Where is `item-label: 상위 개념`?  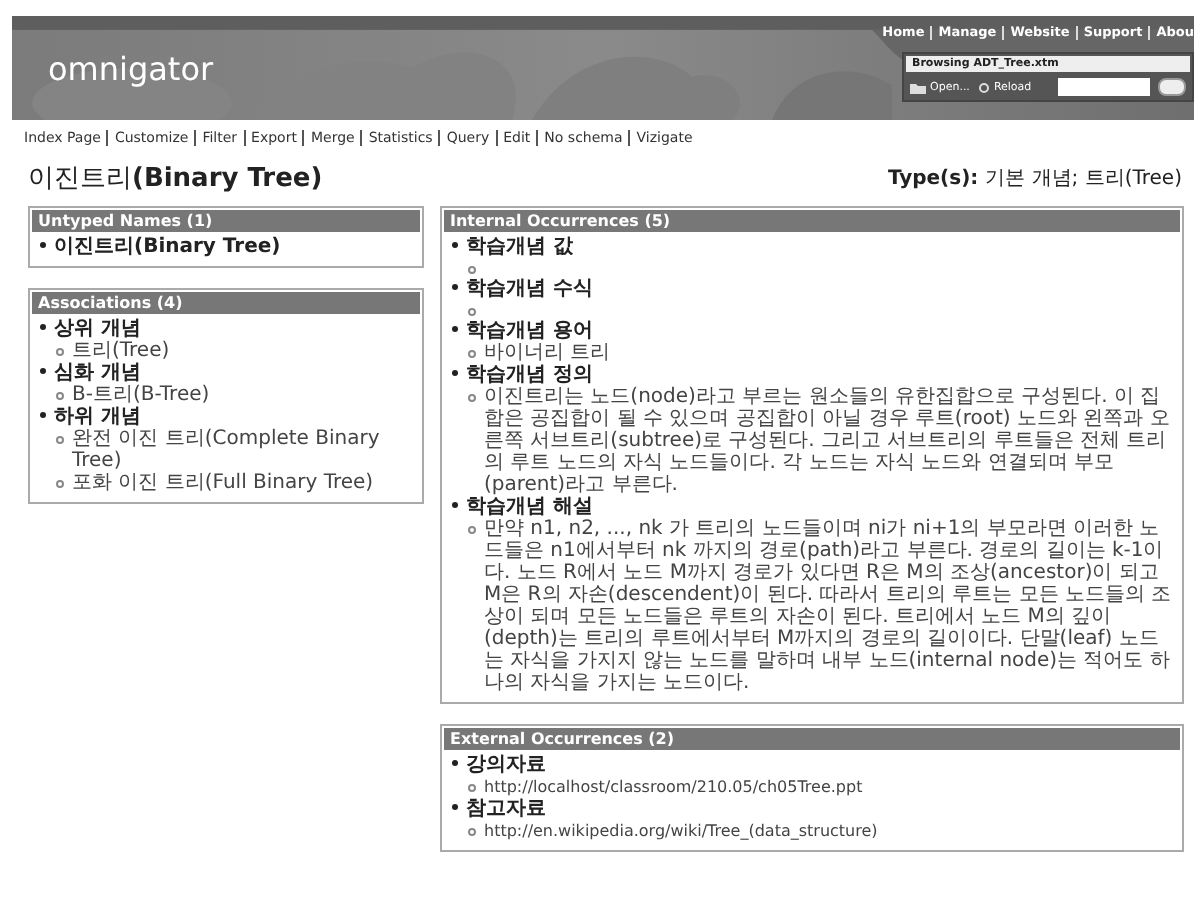
item-label: 상위 개념 is located at coordinates (97, 329).